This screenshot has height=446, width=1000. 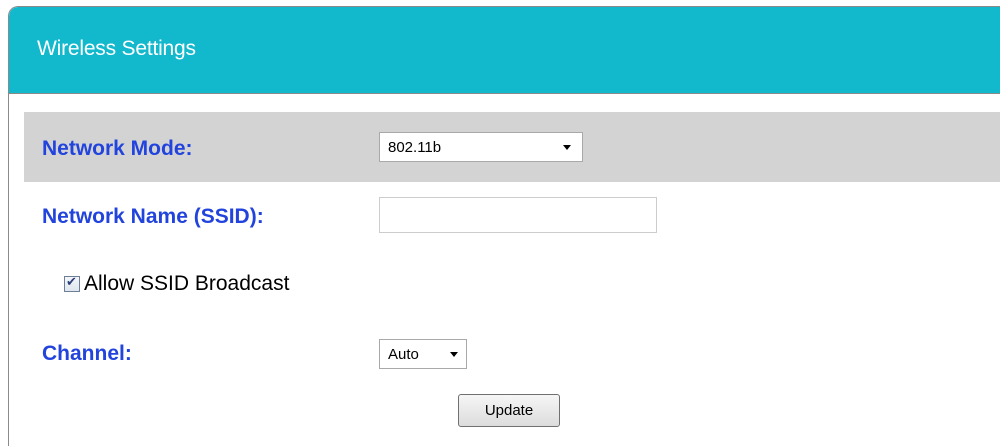 I want to click on channel-select: Auto, so click(x=423, y=354).